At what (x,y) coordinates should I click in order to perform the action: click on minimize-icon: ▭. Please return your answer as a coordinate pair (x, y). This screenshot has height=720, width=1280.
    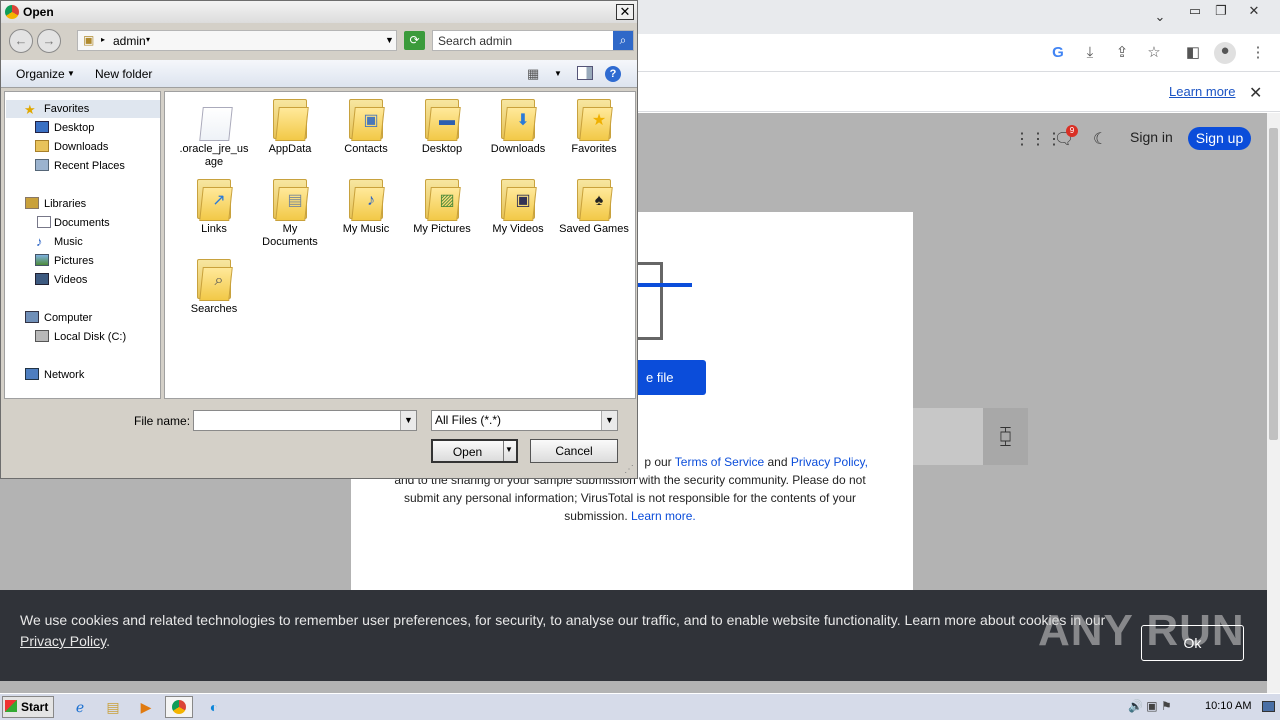
    Looking at the image, I should click on (1195, 11).